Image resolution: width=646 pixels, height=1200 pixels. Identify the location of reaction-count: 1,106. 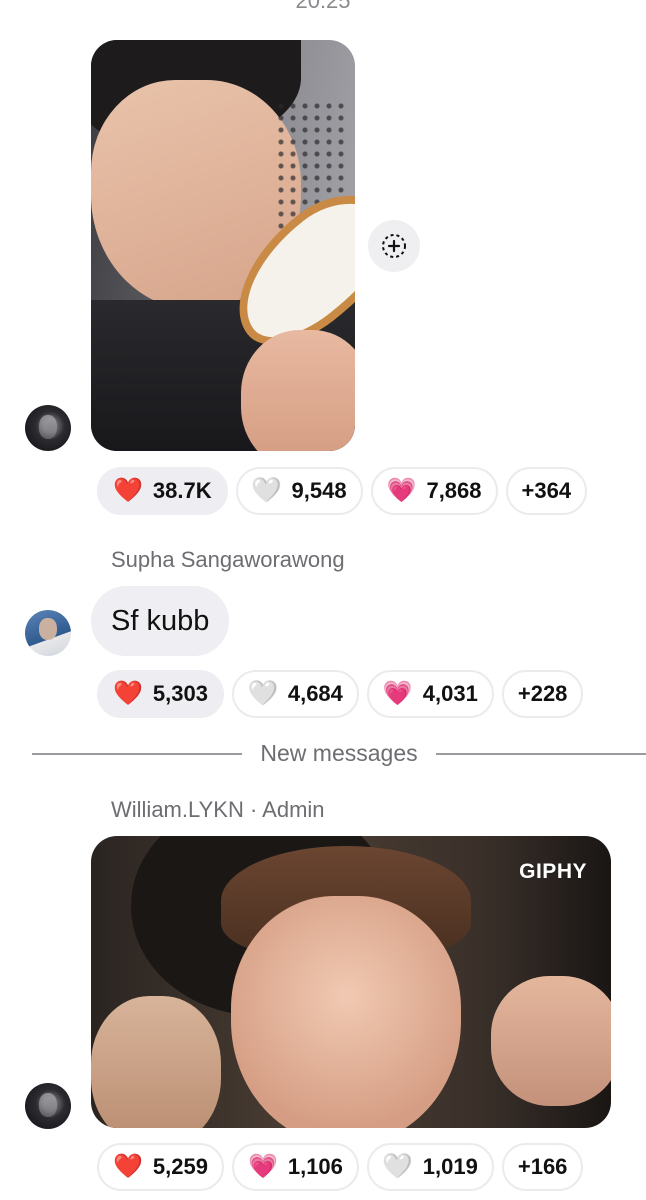
(315, 1166).